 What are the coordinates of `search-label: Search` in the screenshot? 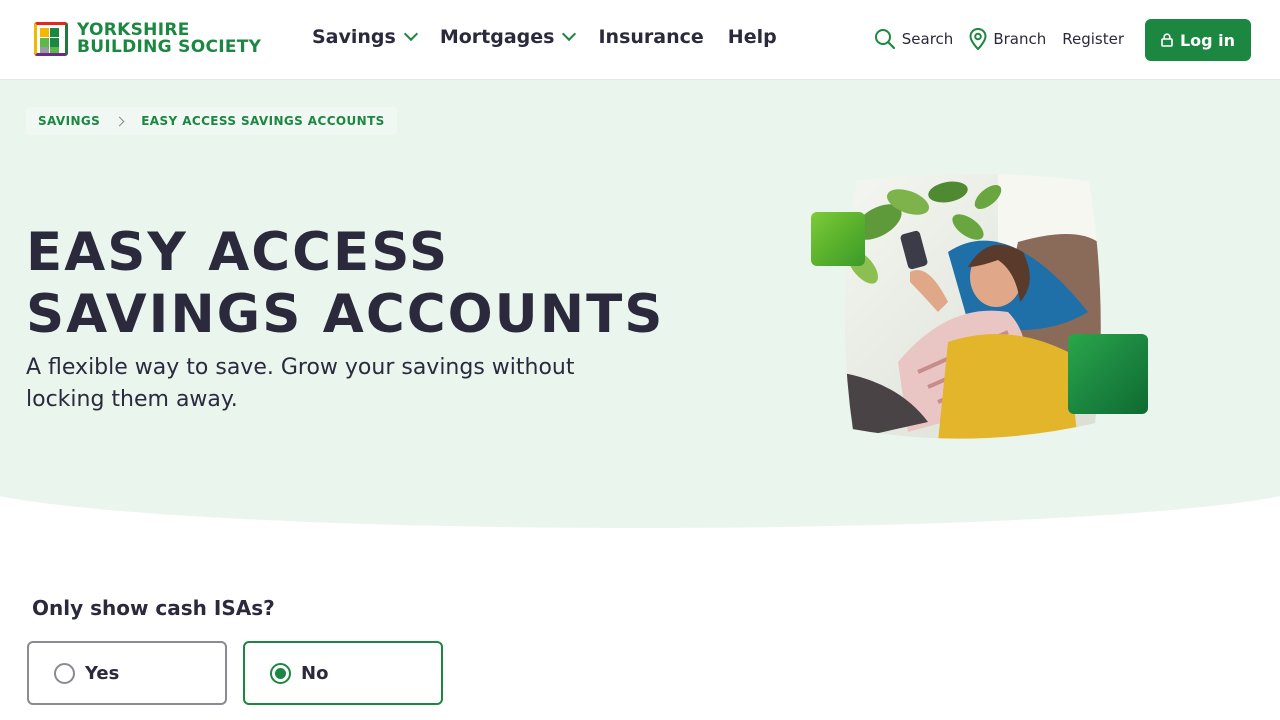 It's located at (927, 39).